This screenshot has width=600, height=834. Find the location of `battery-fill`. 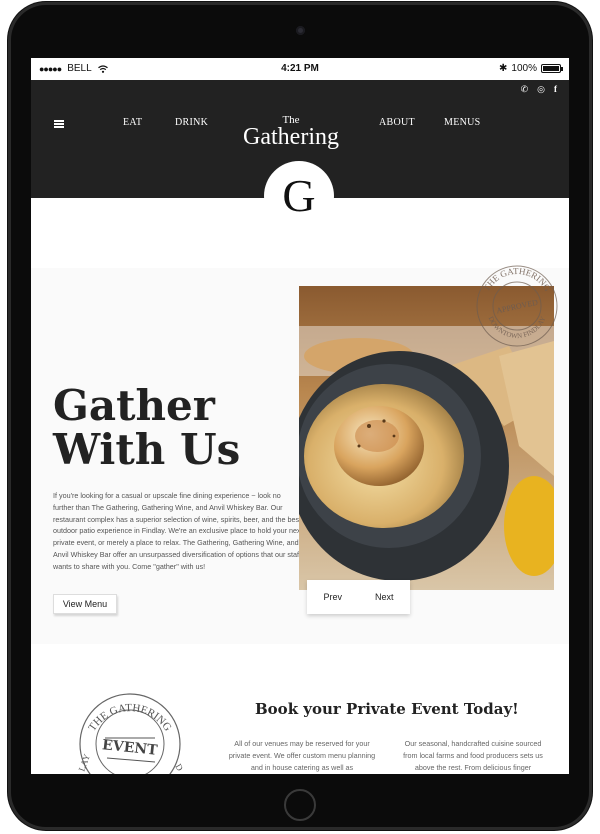

battery-fill is located at coordinates (551, 68).